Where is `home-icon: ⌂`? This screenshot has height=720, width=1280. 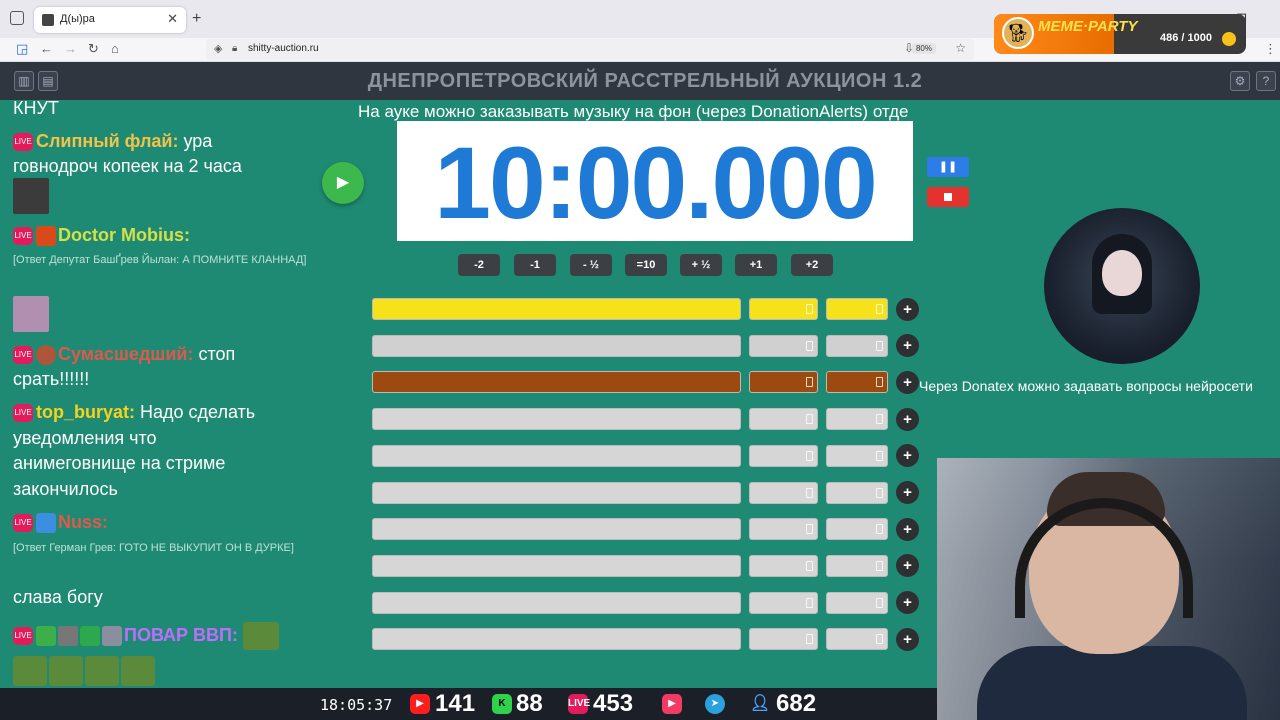
home-icon: ⌂ is located at coordinates (115, 48).